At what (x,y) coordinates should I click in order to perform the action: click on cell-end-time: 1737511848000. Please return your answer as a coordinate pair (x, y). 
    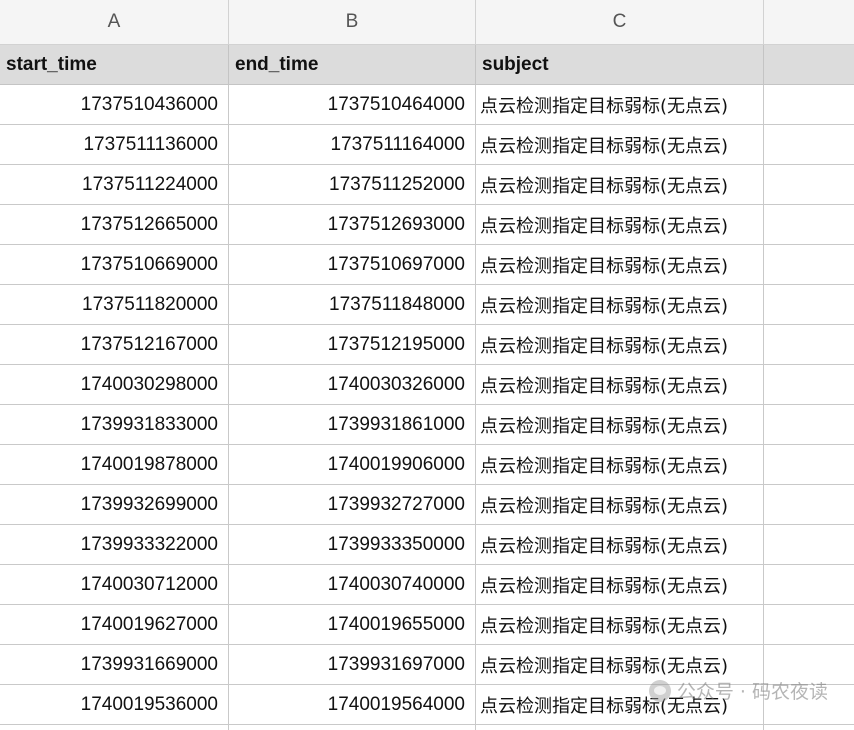
    Looking at the image, I should click on (352, 305).